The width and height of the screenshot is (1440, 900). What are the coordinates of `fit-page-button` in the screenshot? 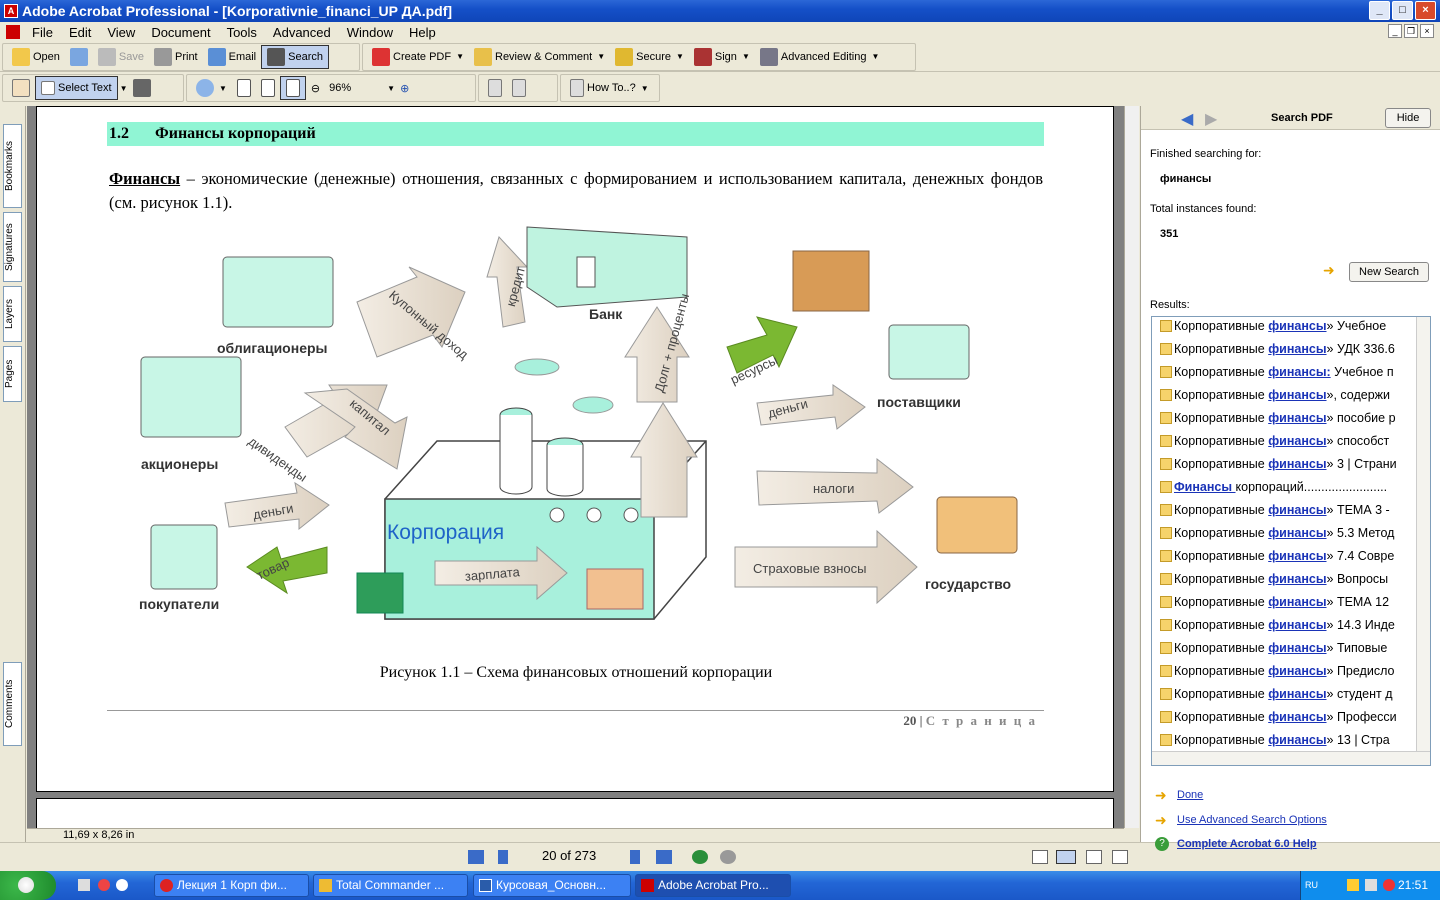 It's located at (268, 88).